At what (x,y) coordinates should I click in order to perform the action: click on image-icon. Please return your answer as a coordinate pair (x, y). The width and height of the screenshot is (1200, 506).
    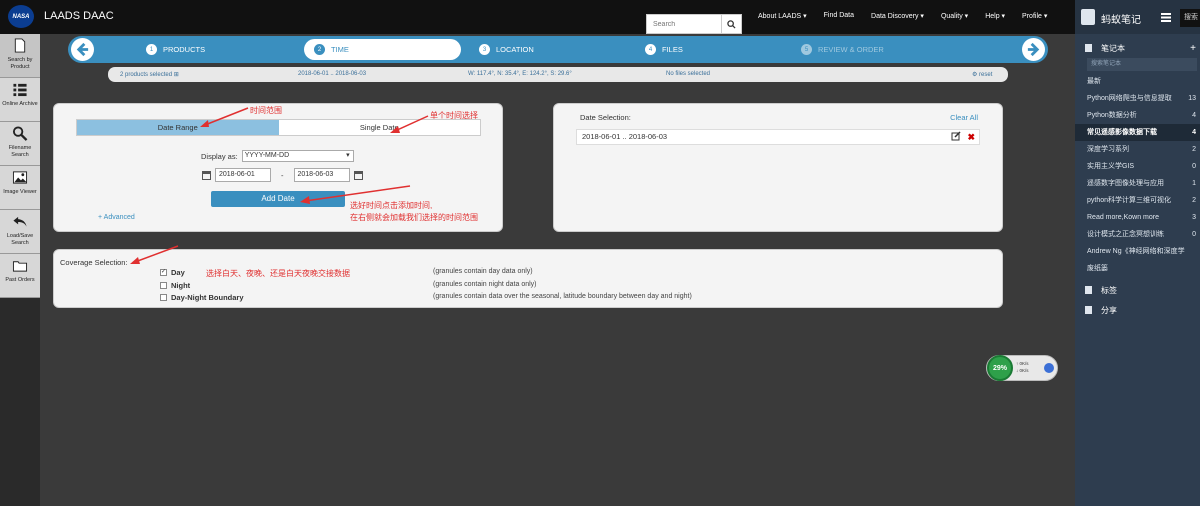
    Looking at the image, I should click on (20, 177).